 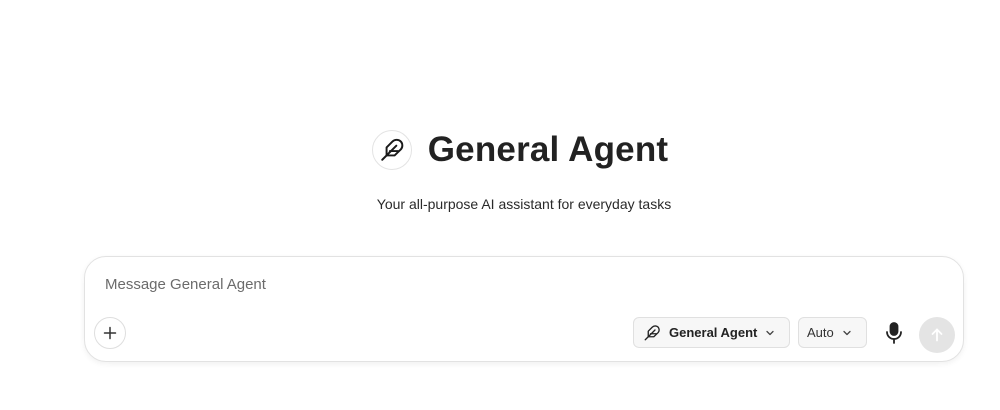 I want to click on agent-selector: General Agent, so click(x=711, y=332).